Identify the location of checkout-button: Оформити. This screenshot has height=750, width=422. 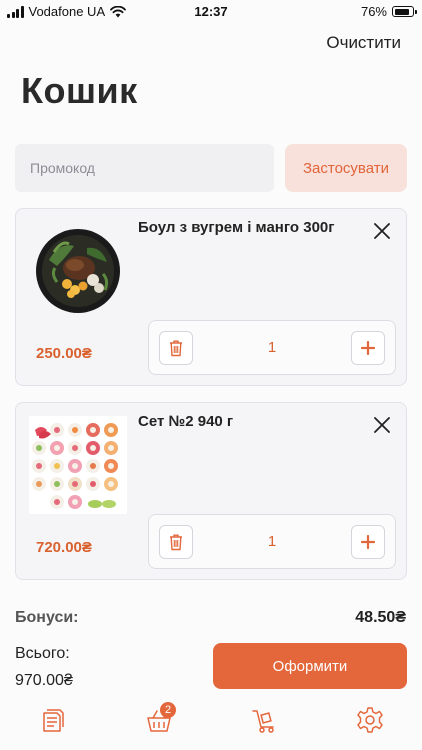
(310, 666).